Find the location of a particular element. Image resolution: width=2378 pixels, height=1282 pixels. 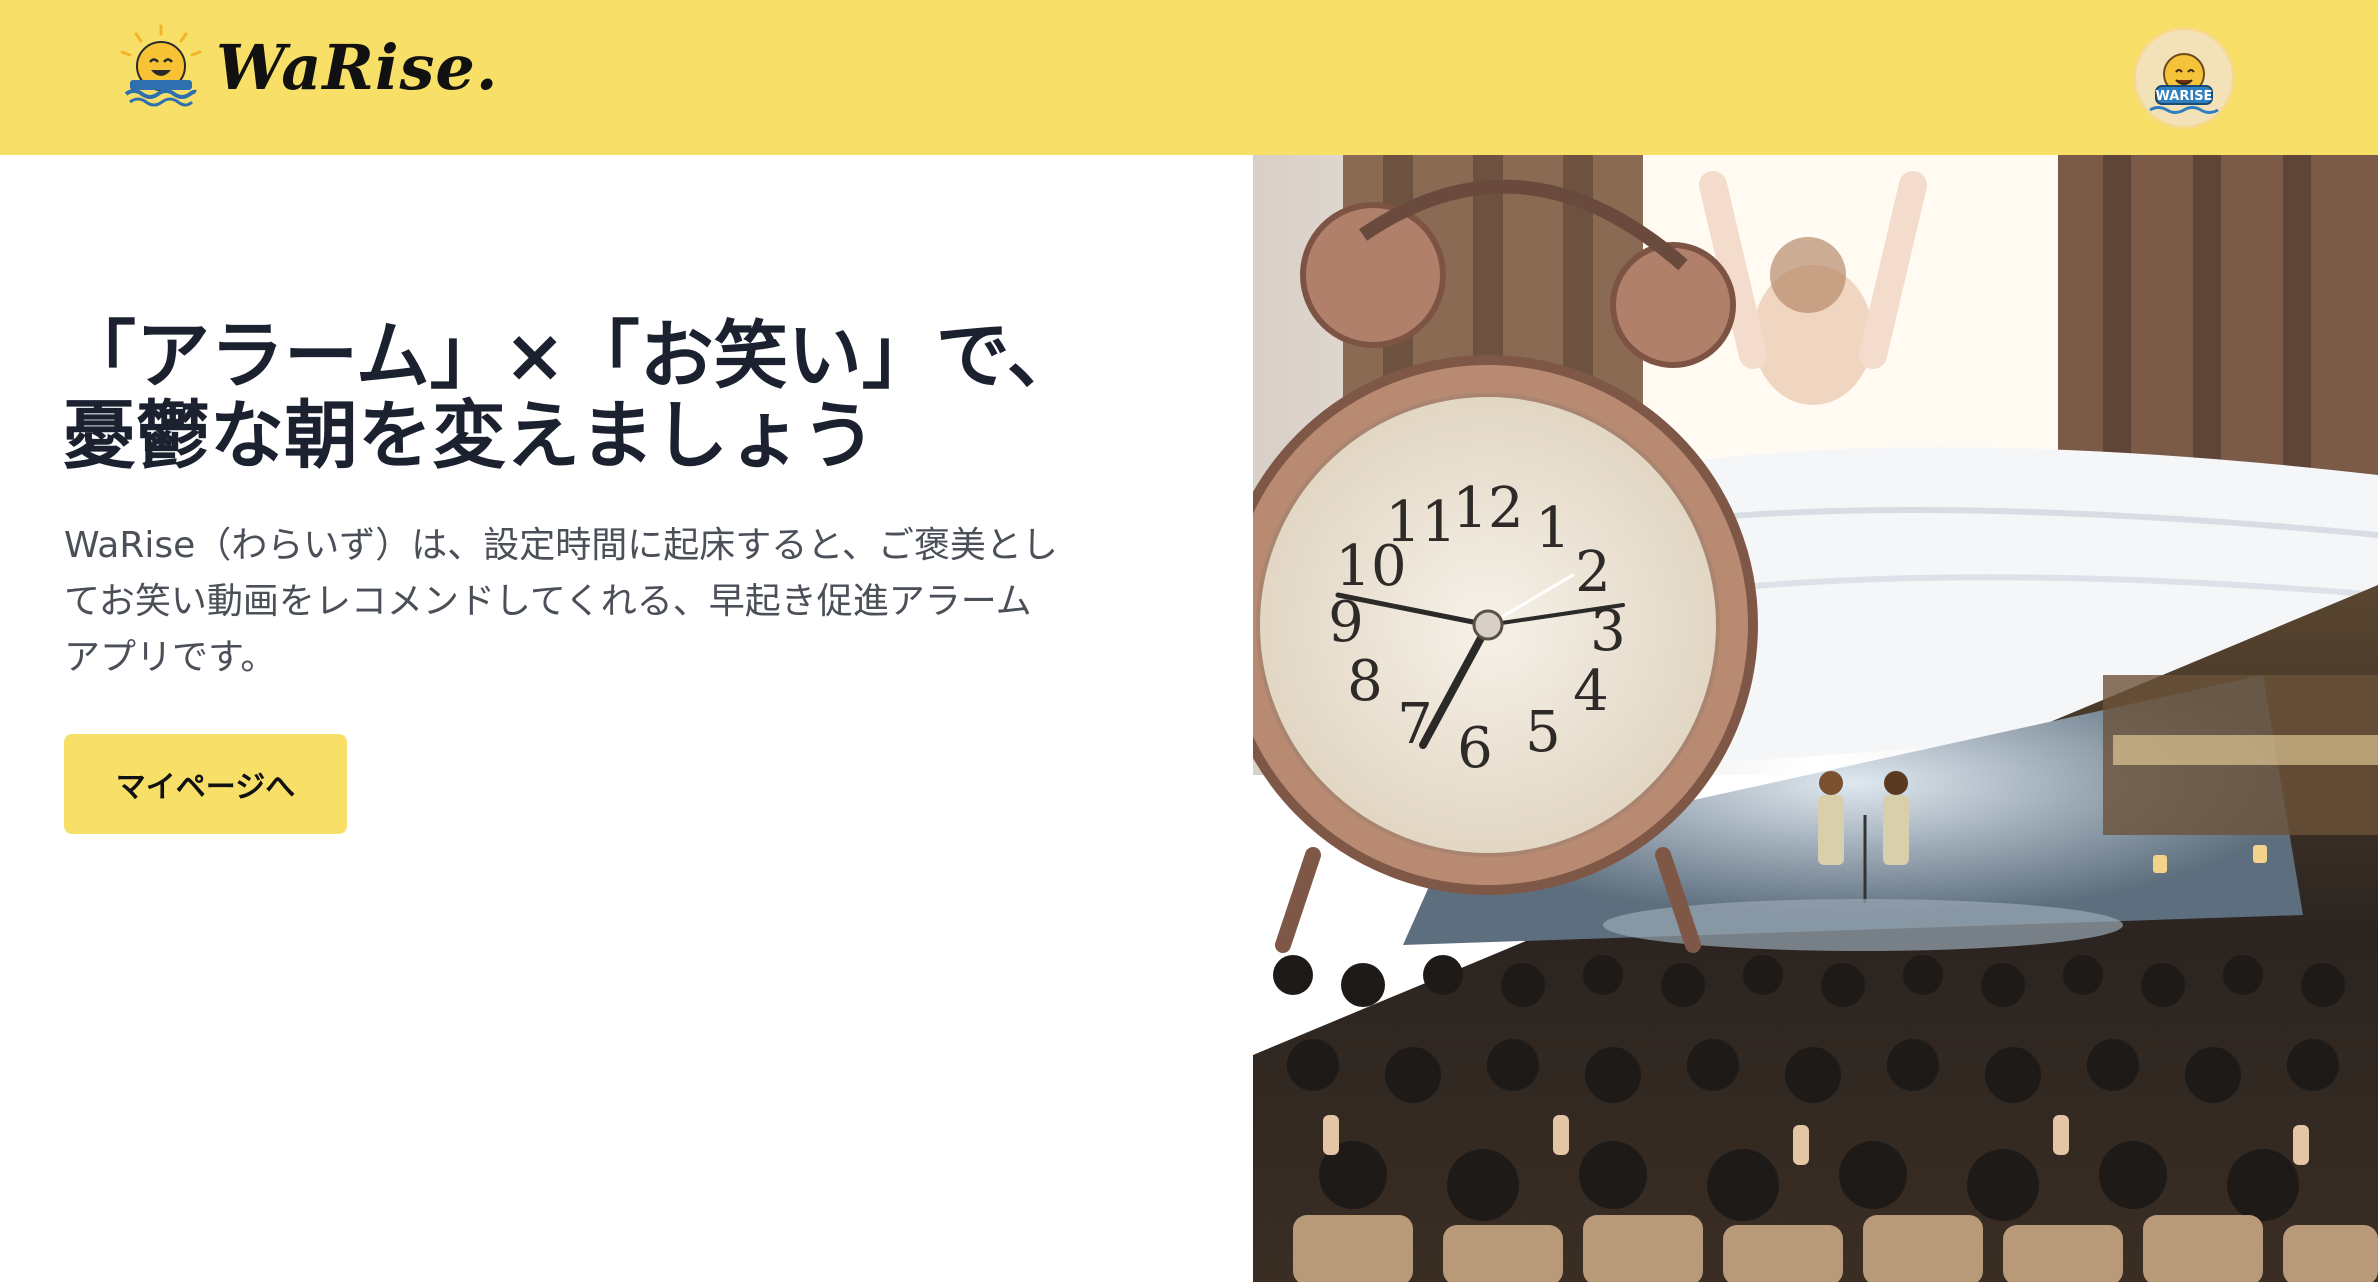

avatar: WARISE is located at coordinates (2184, 78).